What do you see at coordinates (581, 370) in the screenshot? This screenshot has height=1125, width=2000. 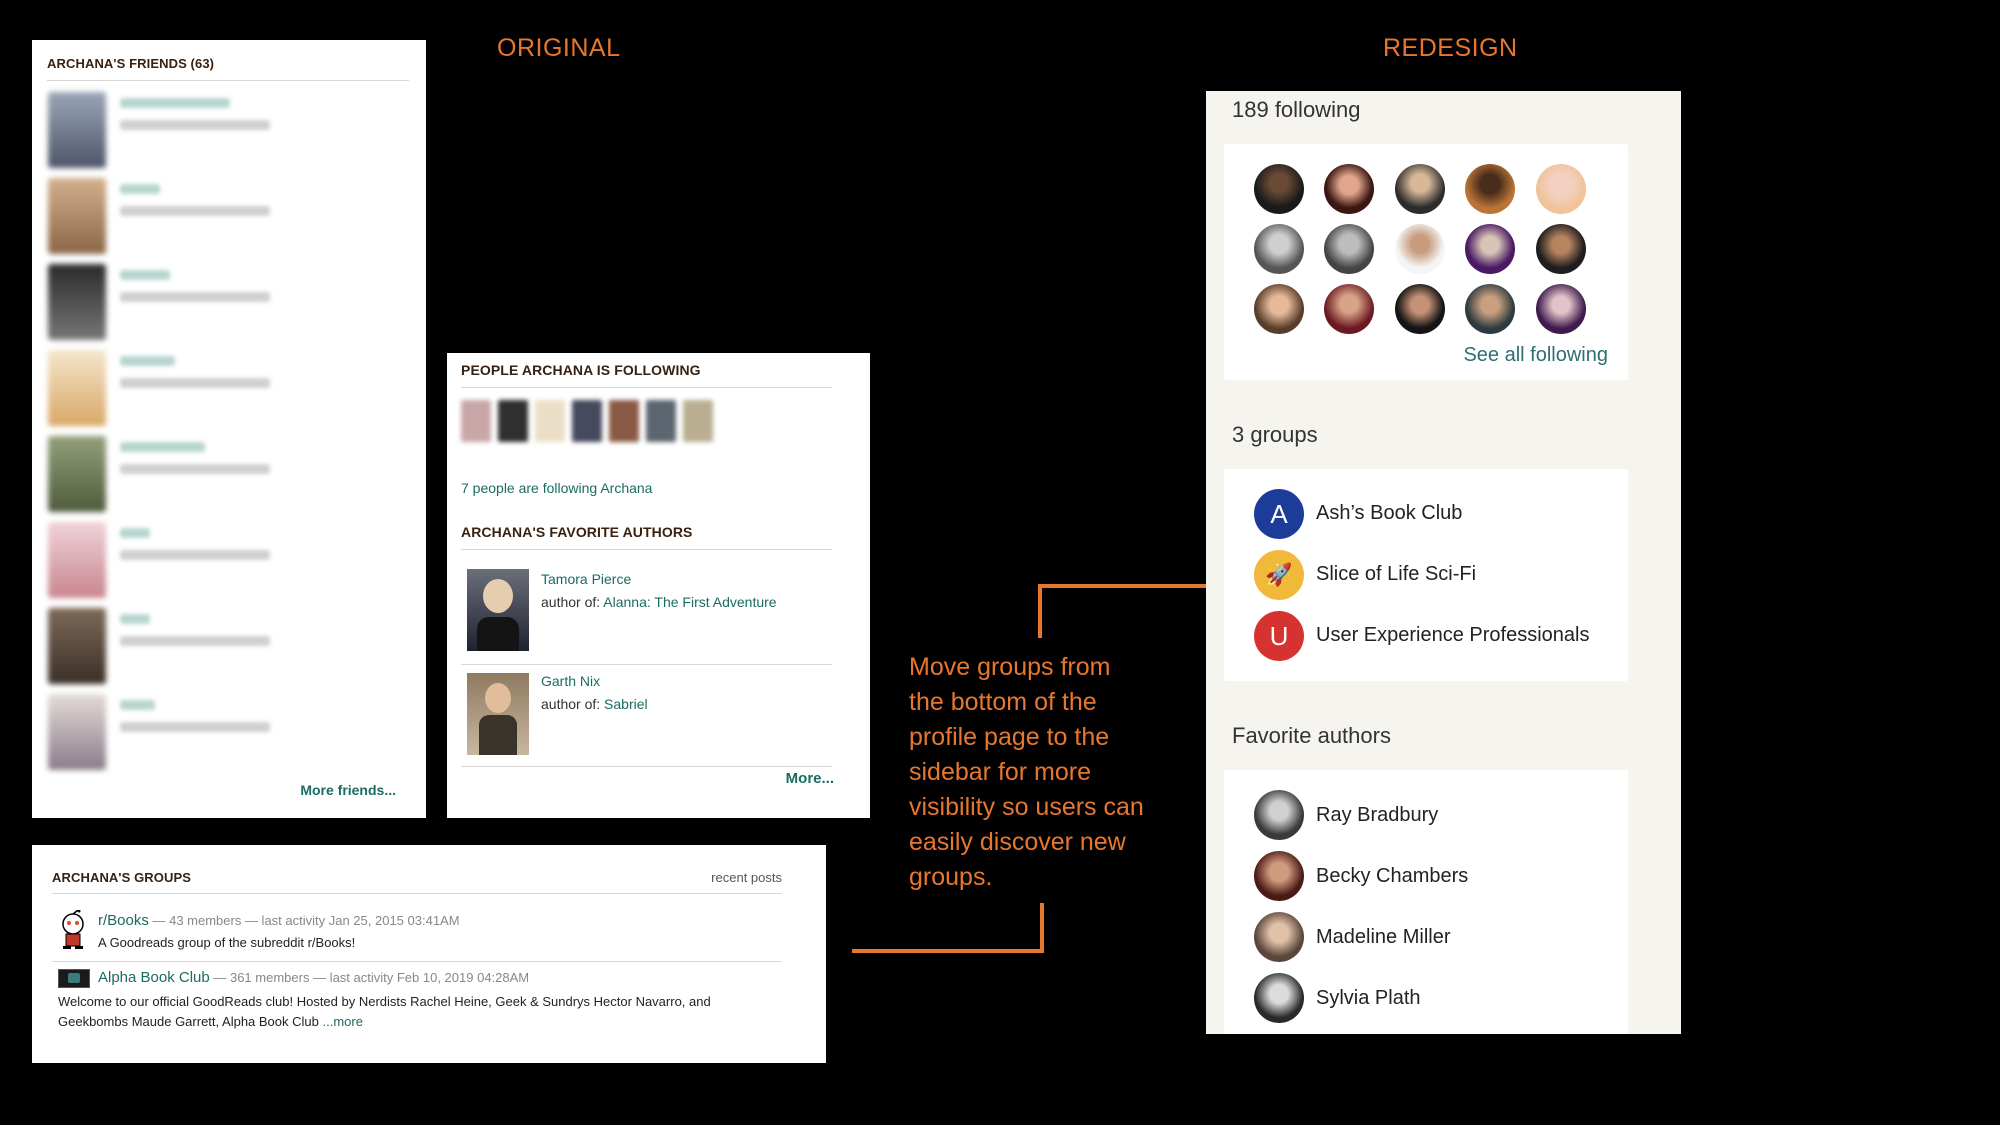 I see `following-title: PEOPLE ARCHANA IS FOLLOWING` at bounding box center [581, 370].